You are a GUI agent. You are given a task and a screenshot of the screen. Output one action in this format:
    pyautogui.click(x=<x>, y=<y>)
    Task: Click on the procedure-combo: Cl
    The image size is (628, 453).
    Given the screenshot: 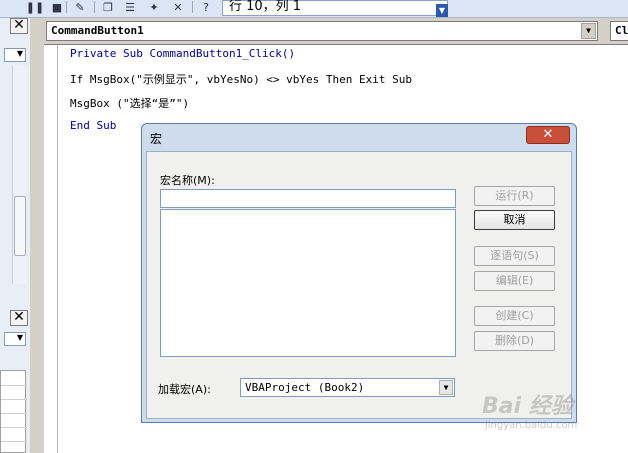 What is the action you would take?
    pyautogui.click(x=619, y=31)
    